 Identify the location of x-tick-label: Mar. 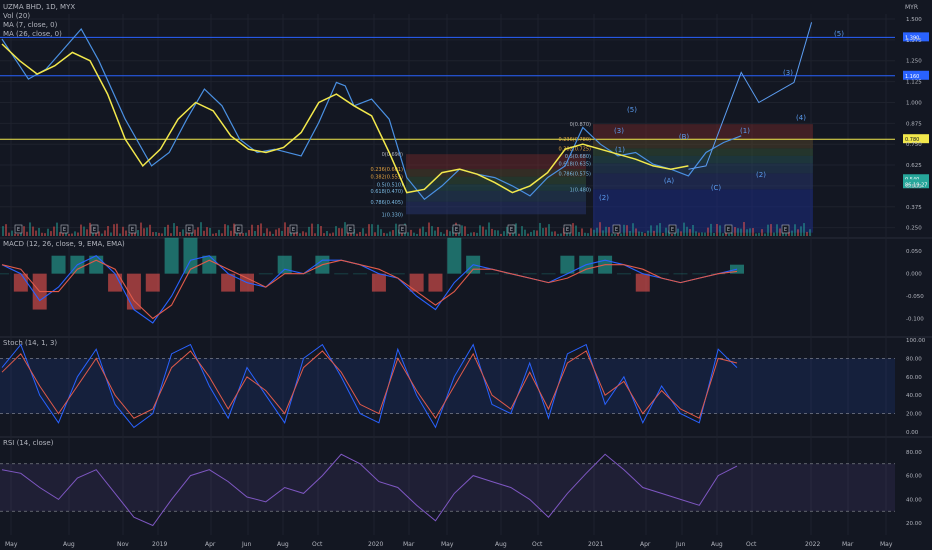
(409, 544).